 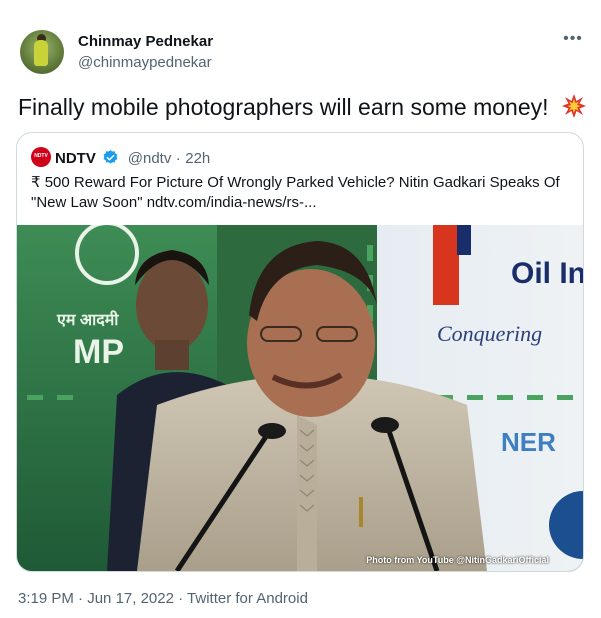 I want to click on ndtv-logo-text: NDTV, so click(x=41, y=156).